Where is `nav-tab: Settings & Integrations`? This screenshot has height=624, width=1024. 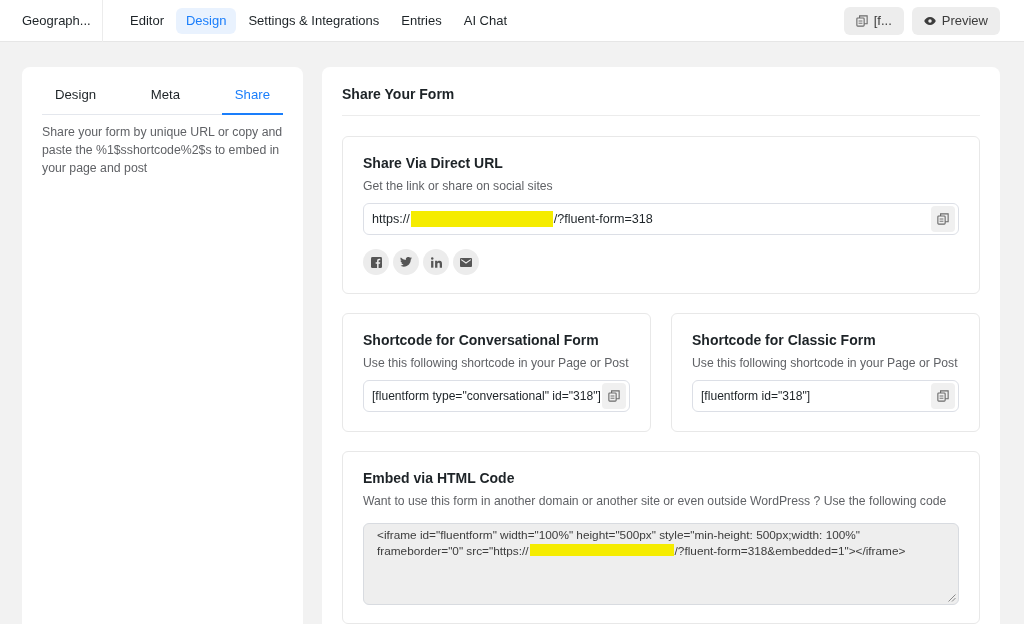
nav-tab: Settings & Integrations is located at coordinates (314, 20).